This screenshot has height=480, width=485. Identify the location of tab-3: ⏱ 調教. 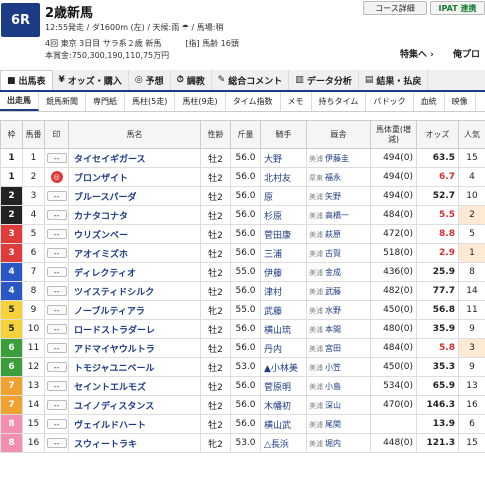
(191, 80).